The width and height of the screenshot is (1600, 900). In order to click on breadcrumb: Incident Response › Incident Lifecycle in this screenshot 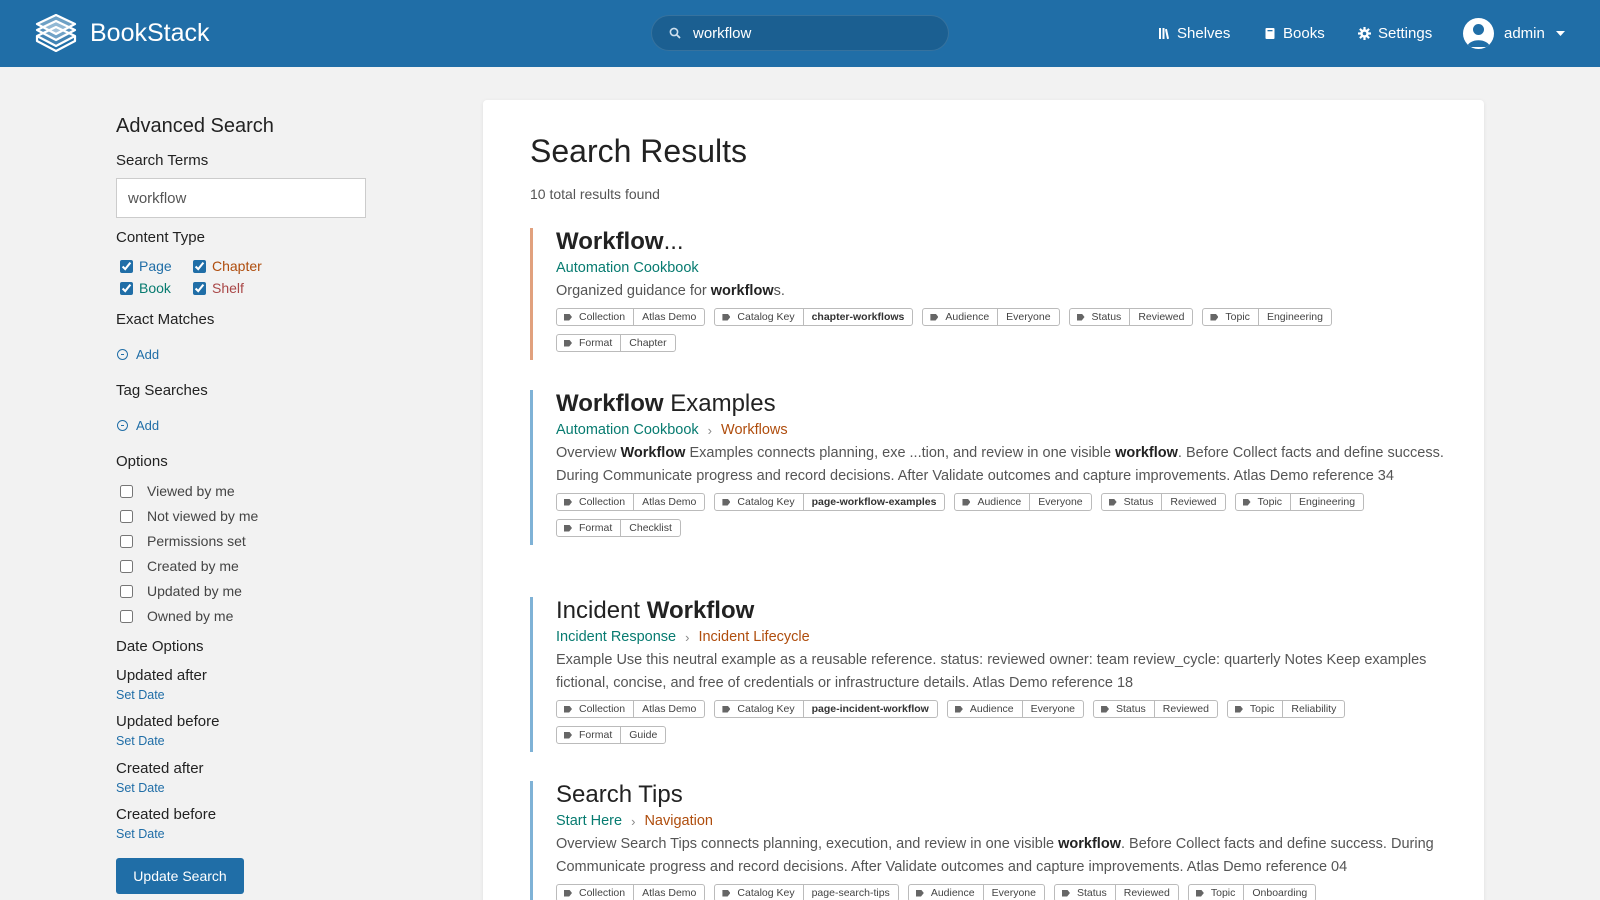, I will do `click(1003, 637)`.